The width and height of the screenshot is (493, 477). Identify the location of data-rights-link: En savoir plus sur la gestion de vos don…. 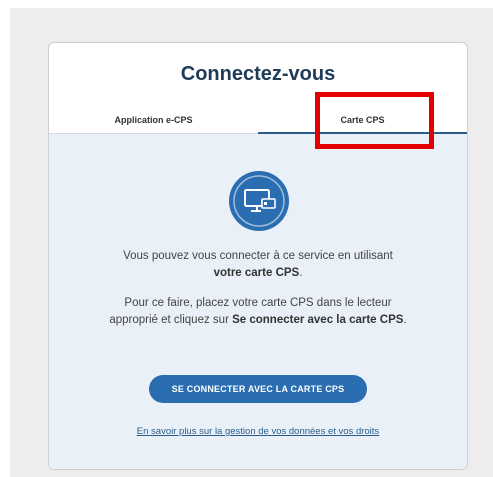
(258, 431).